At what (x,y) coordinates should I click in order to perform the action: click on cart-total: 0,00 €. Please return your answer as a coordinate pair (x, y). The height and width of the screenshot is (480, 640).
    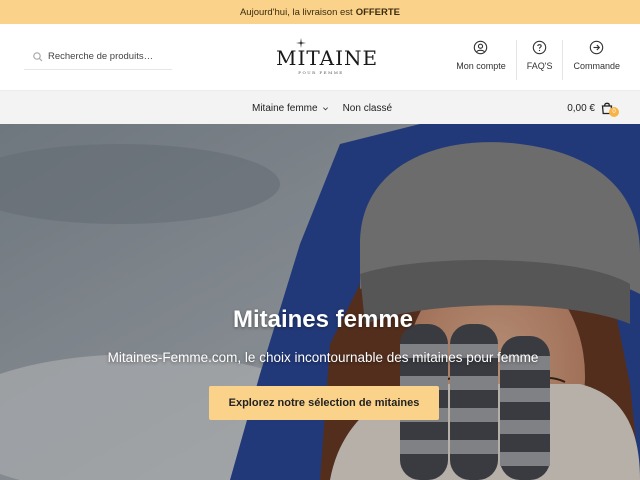
    Looking at the image, I should click on (581, 108).